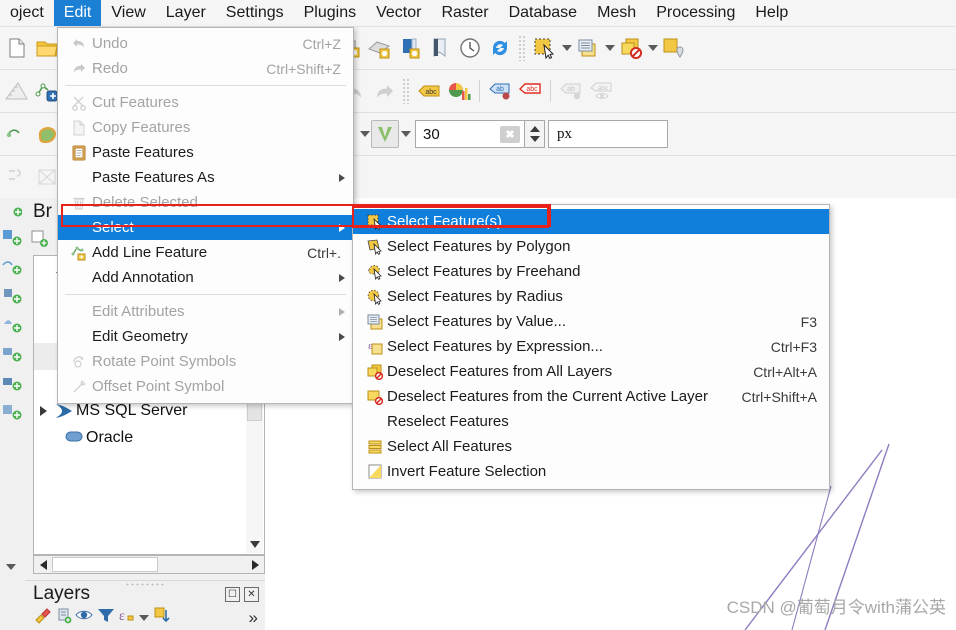  Describe the element at coordinates (17, 177) in the screenshot. I see `offset-curve-icon` at that location.